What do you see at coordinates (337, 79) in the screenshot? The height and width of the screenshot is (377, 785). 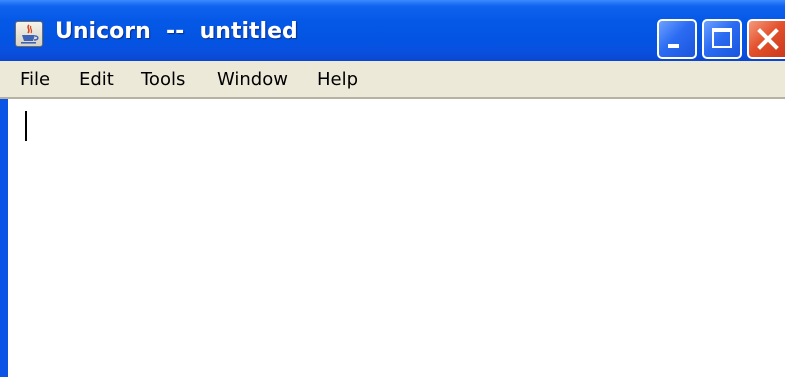 I see `menu-help: Help` at bounding box center [337, 79].